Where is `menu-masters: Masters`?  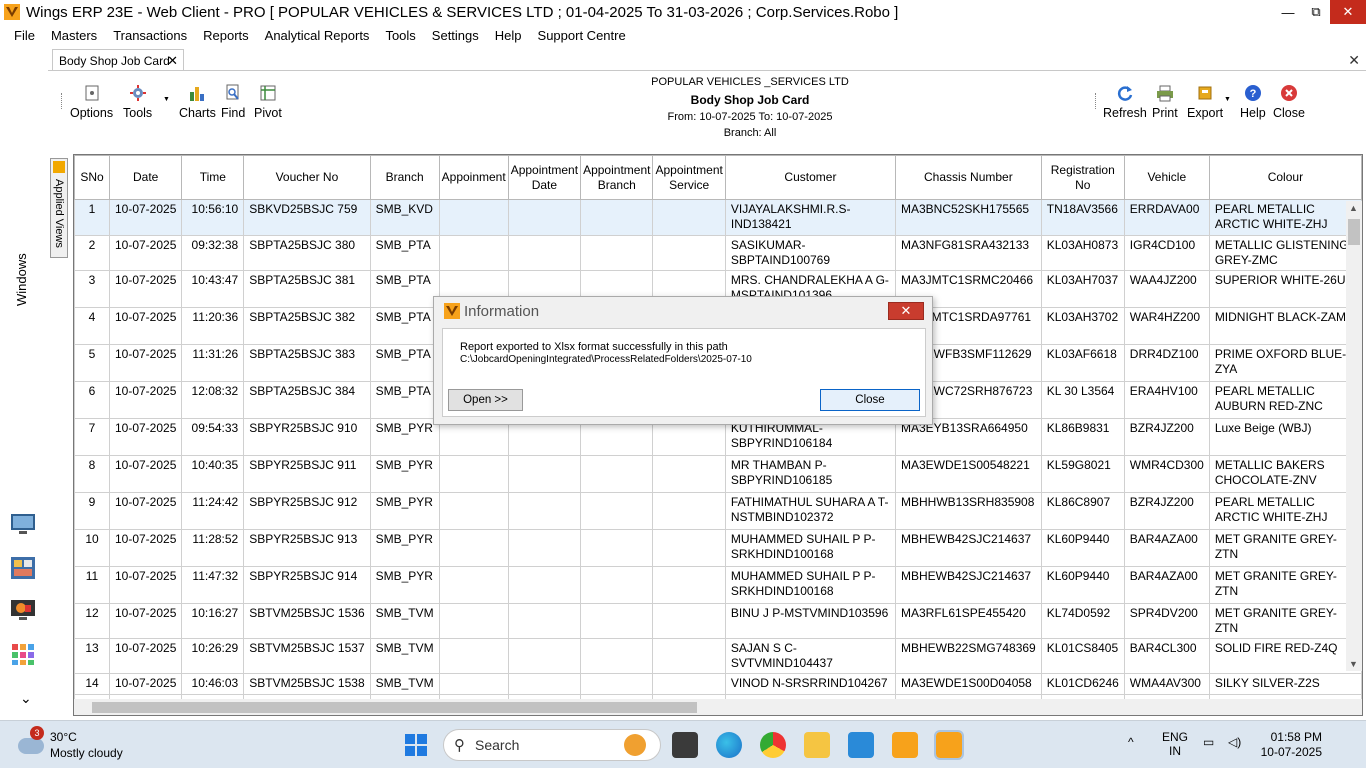
menu-masters: Masters is located at coordinates (74, 35).